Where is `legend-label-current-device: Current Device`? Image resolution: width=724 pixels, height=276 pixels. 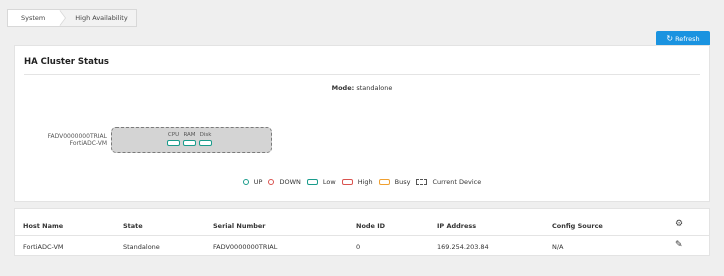
legend-label-current-device: Current Device is located at coordinates (457, 182).